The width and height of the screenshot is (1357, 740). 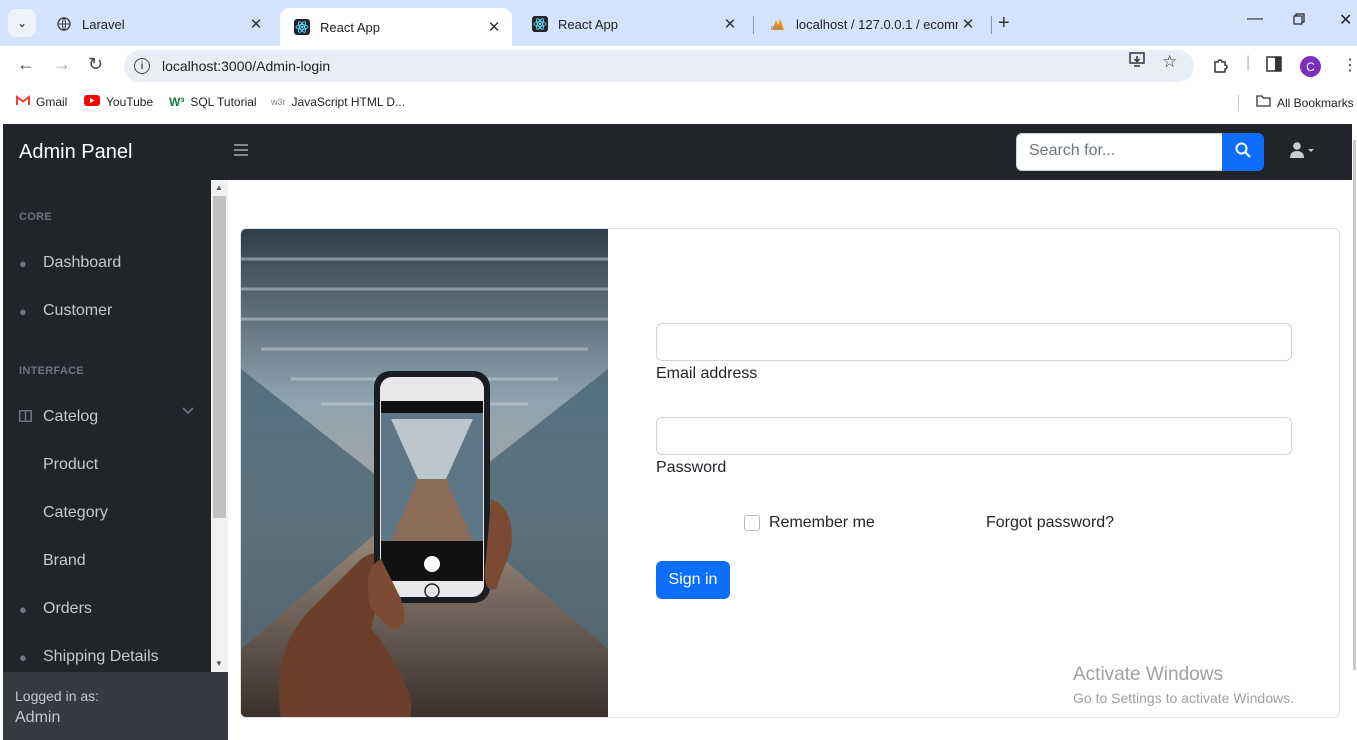 I want to click on bookmark-label: Gmail, so click(x=52, y=102).